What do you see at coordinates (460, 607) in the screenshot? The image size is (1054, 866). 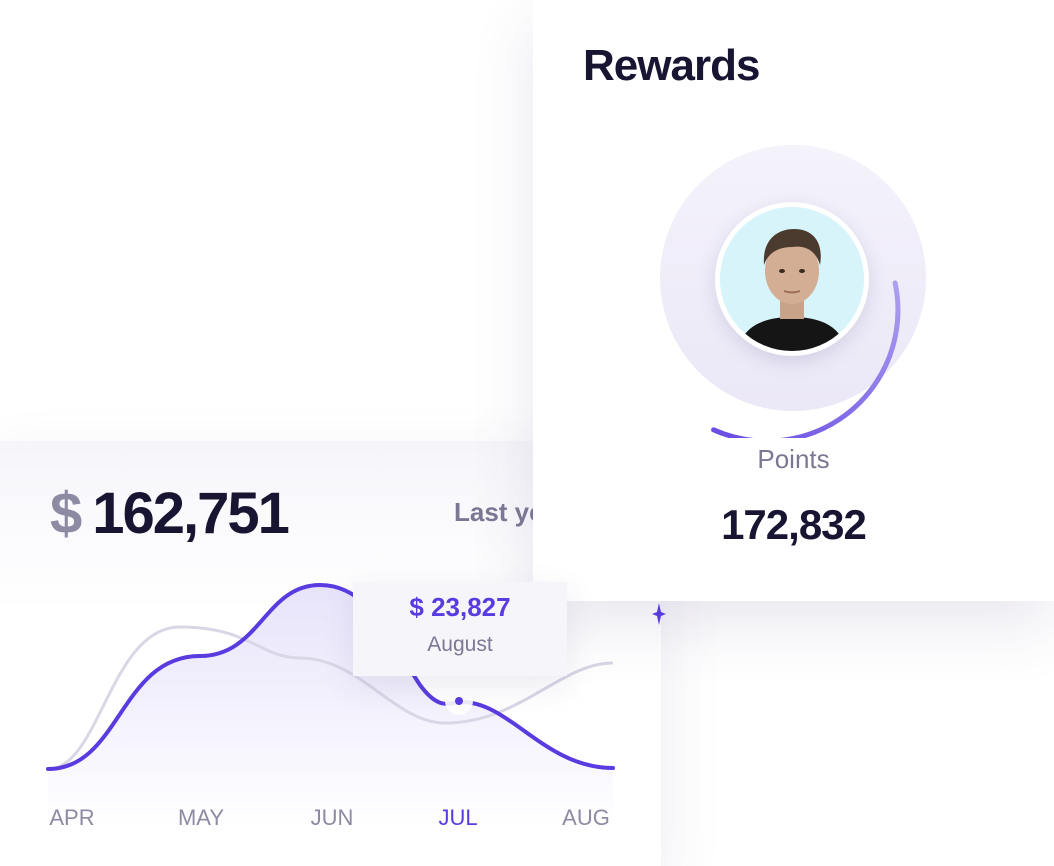 I see `tooltip-amount: $ 23,827` at bounding box center [460, 607].